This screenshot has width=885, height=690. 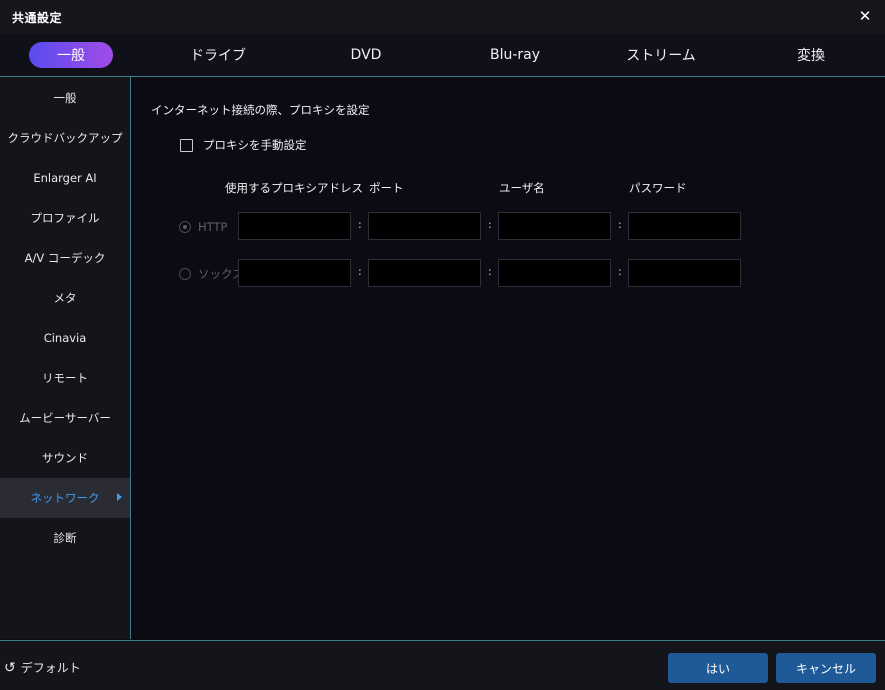 I want to click on http-label: HTTP, so click(x=213, y=227).